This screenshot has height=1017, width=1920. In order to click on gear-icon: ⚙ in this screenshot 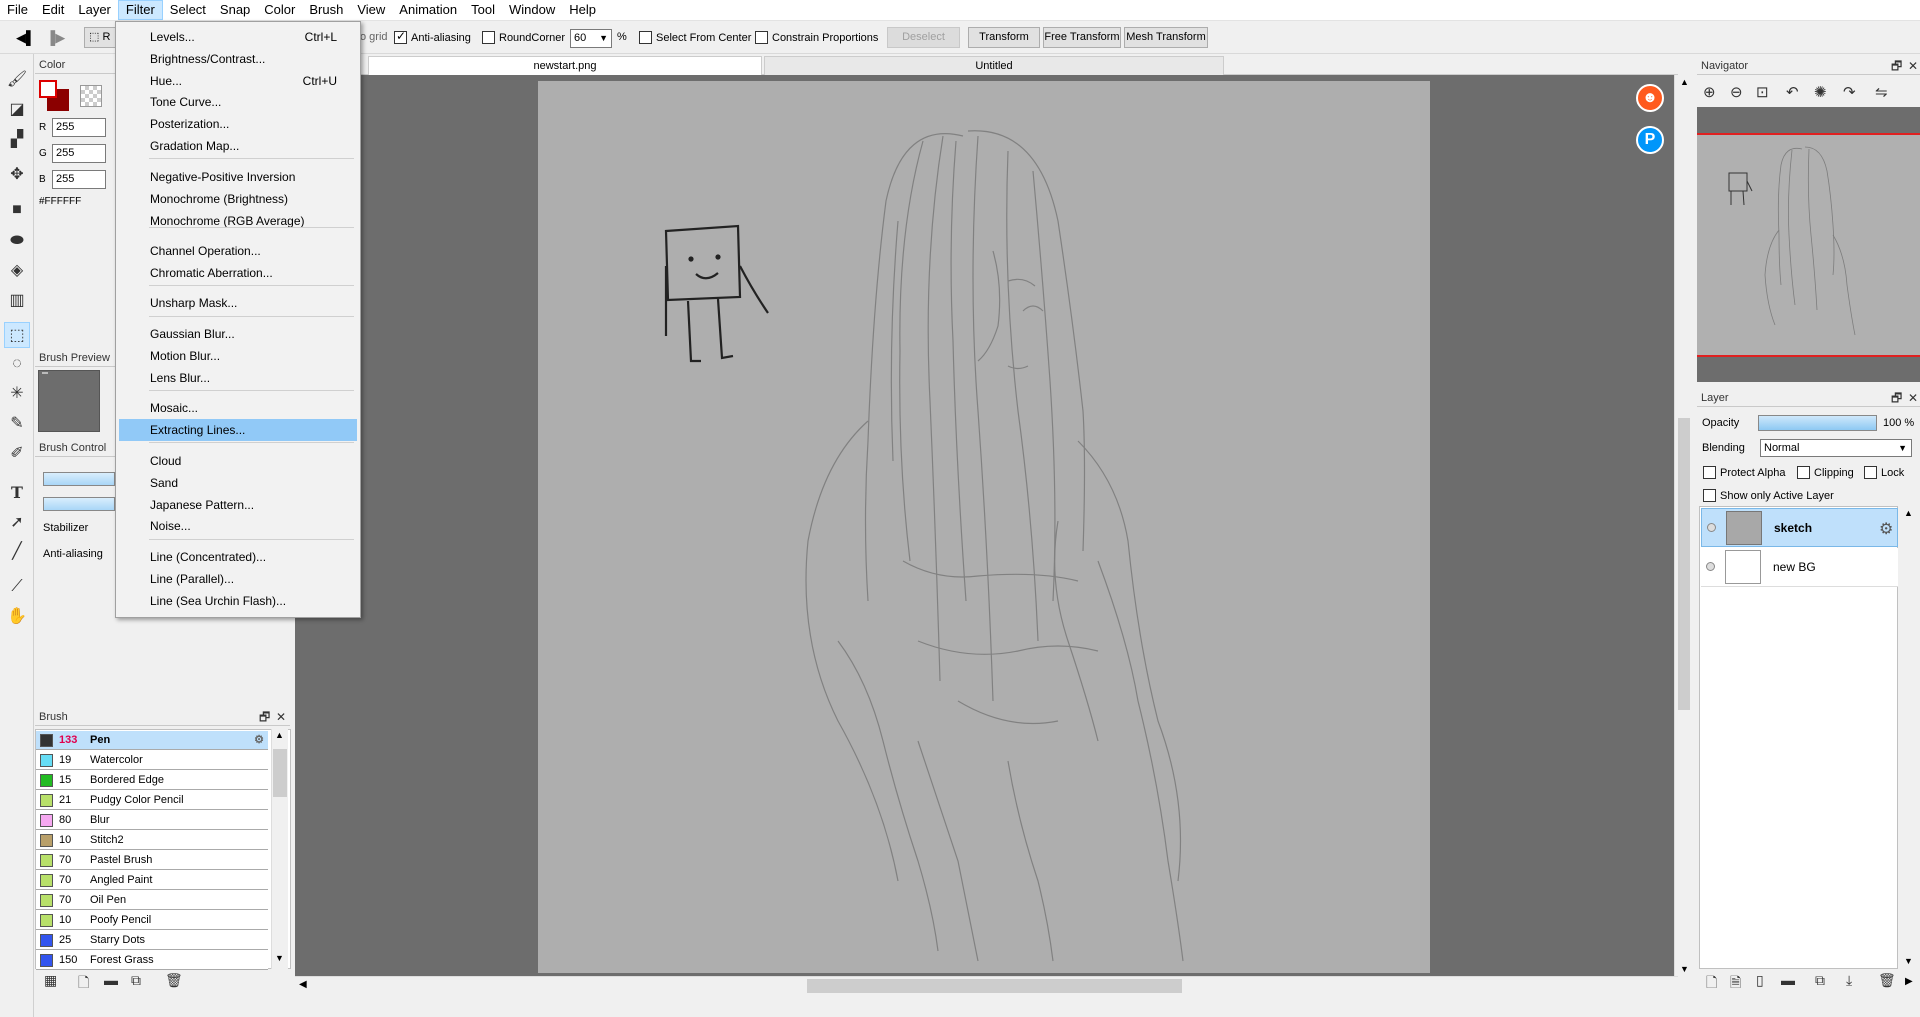, I will do `click(259, 740)`.